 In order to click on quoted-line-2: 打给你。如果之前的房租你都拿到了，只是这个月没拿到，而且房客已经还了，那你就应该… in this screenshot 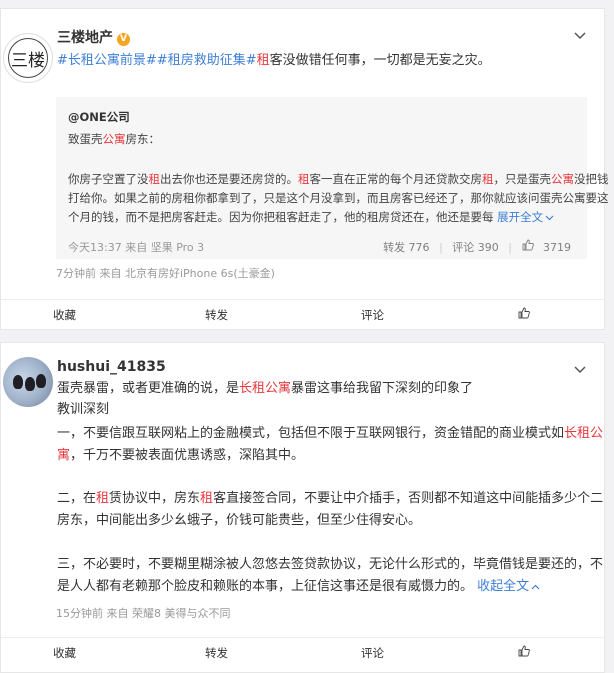, I will do `click(338, 198)`.